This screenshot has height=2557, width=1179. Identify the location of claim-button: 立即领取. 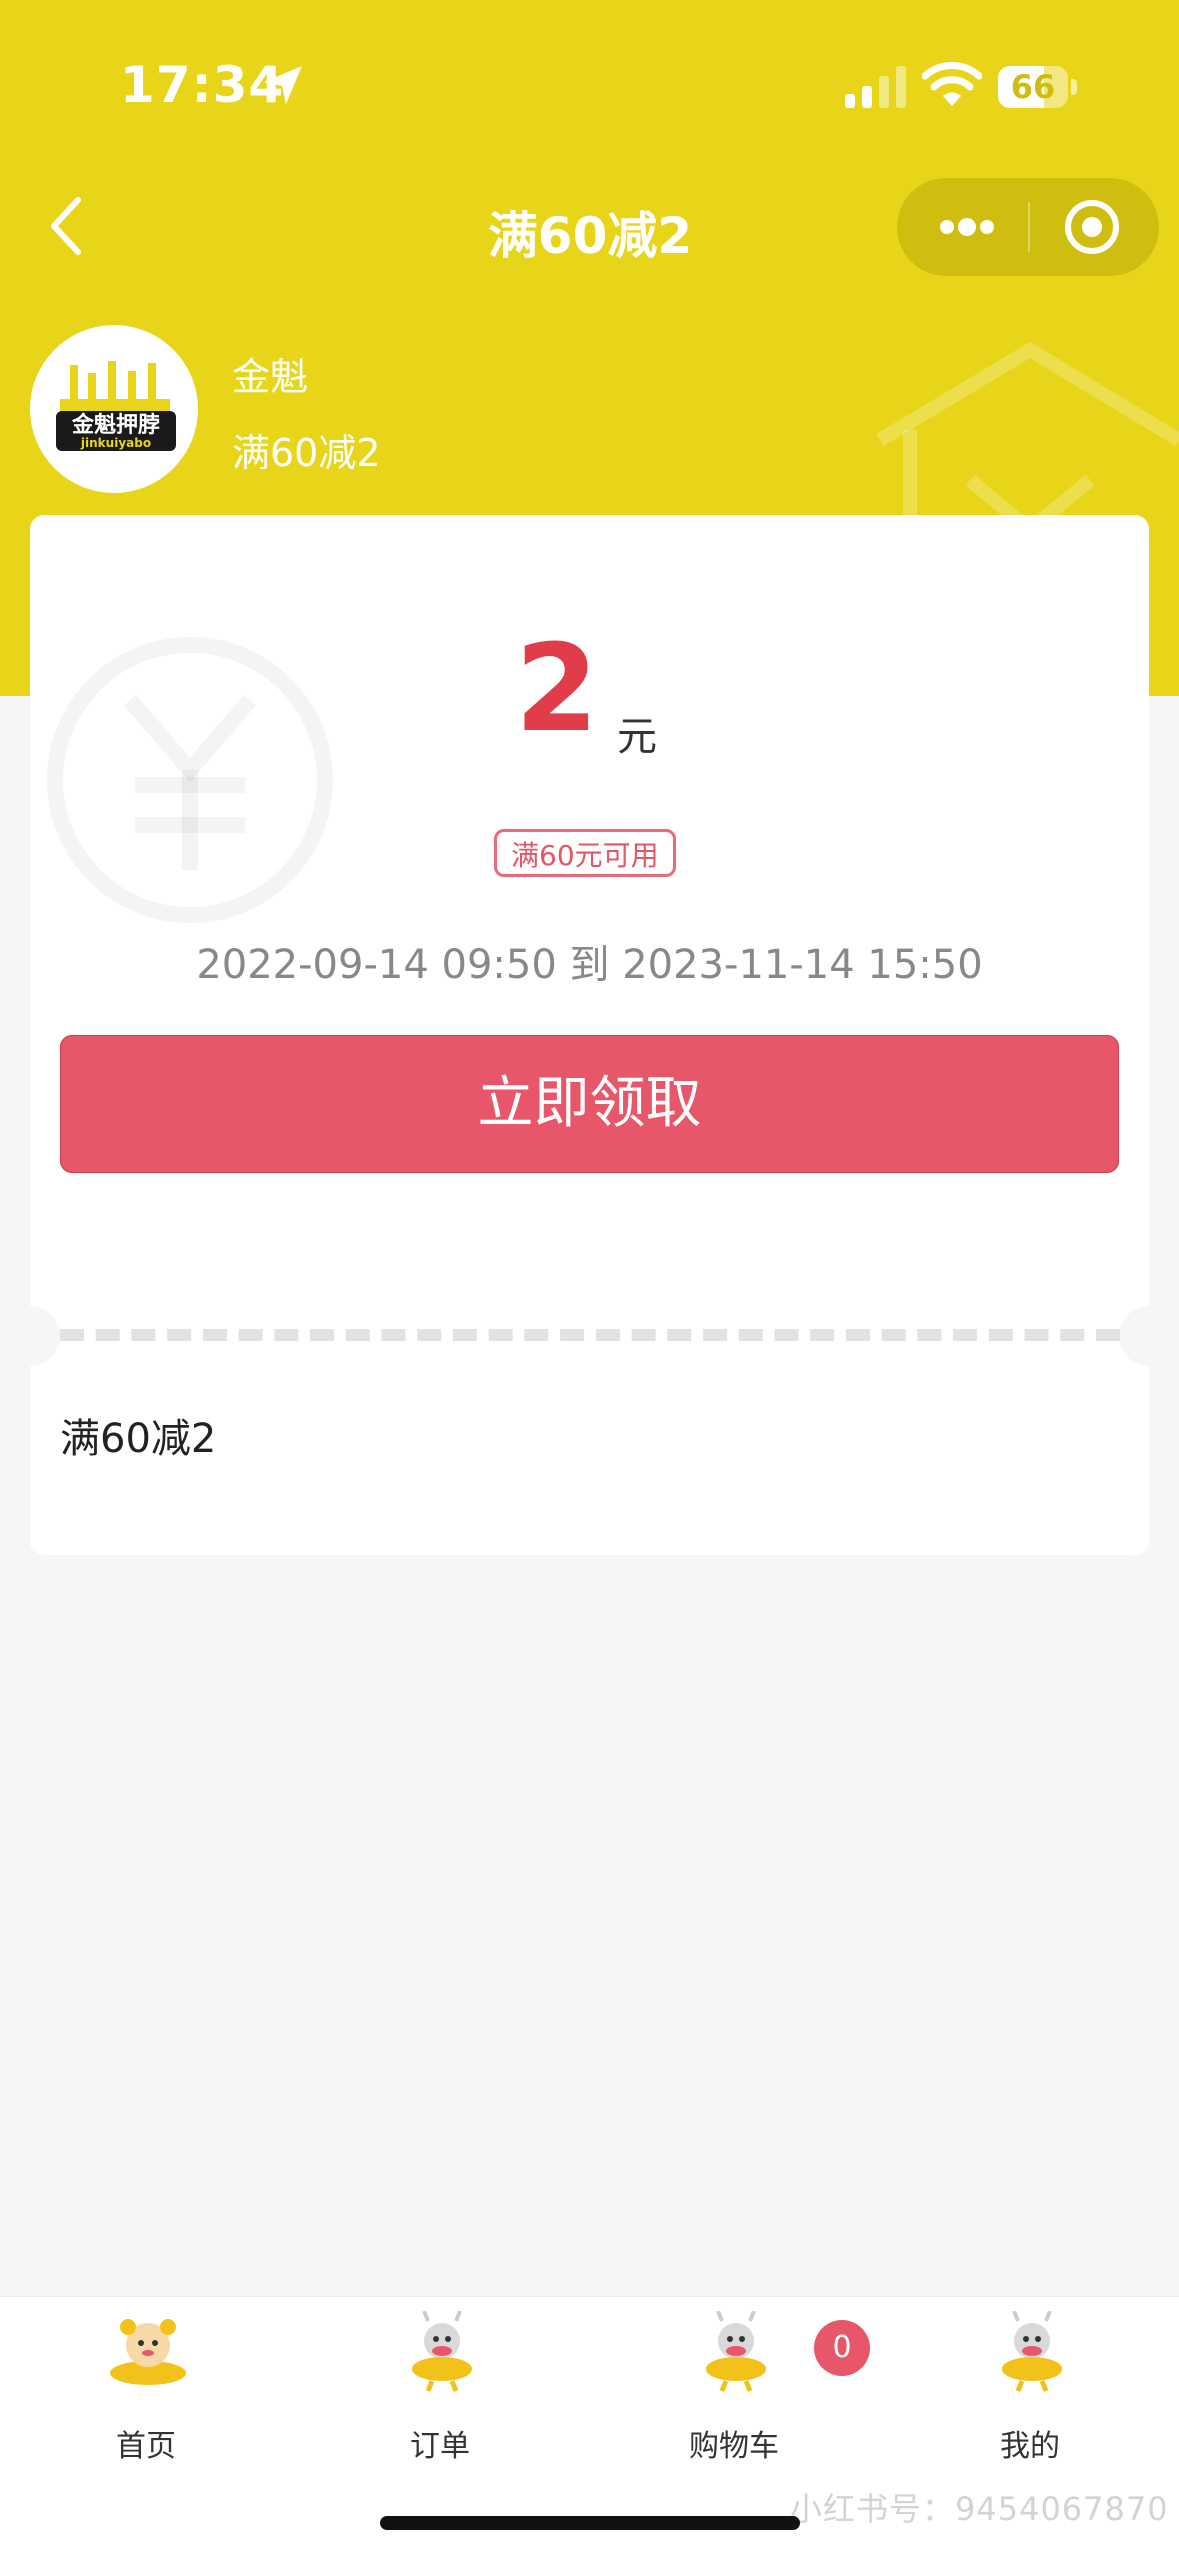
(589, 1104).